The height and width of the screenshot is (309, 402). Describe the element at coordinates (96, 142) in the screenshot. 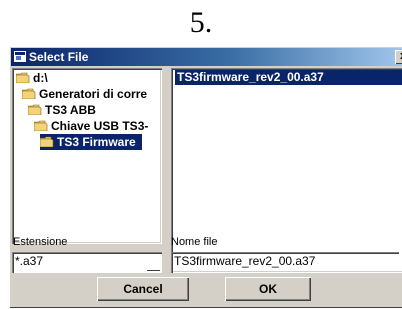

I see `directory-label: TS3 Firmware` at that location.